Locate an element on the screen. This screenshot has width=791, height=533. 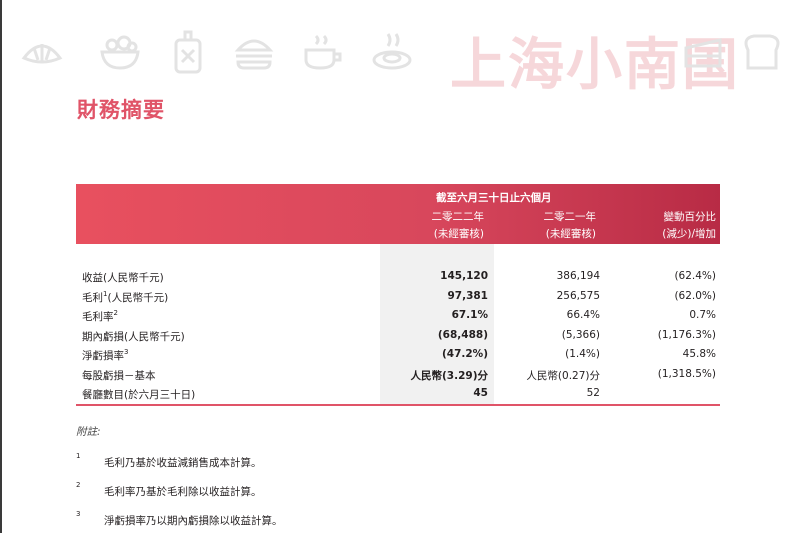
value-2021: (5,366) is located at coordinates (580, 334).